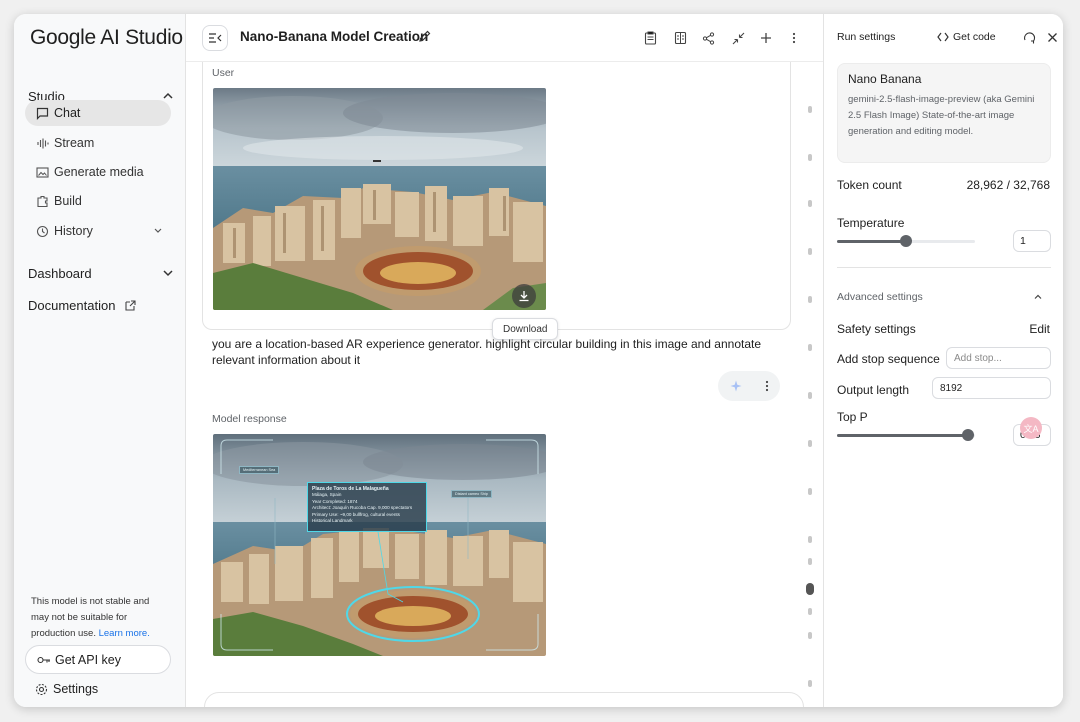 This screenshot has height=722, width=1080. What do you see at coordinates (67, 113) in the screenshot?
I see `sidebar-item-label: Chat` at bounding box center [67, 113].